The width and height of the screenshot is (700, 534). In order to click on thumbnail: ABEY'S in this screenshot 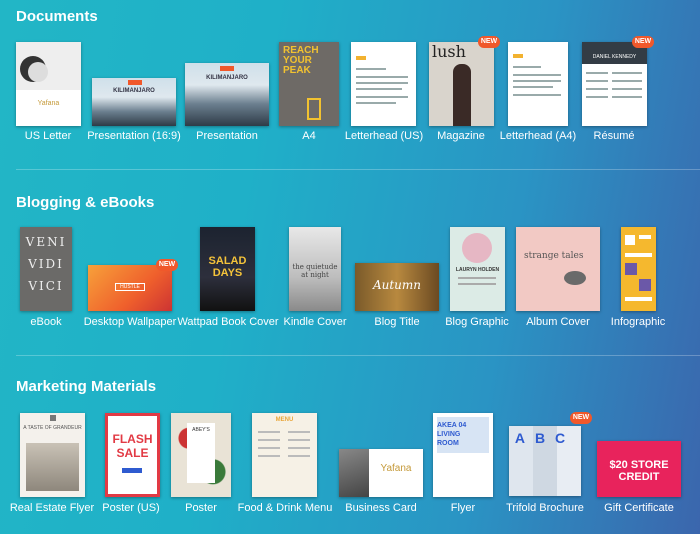, I will do `click(201, 455)`.